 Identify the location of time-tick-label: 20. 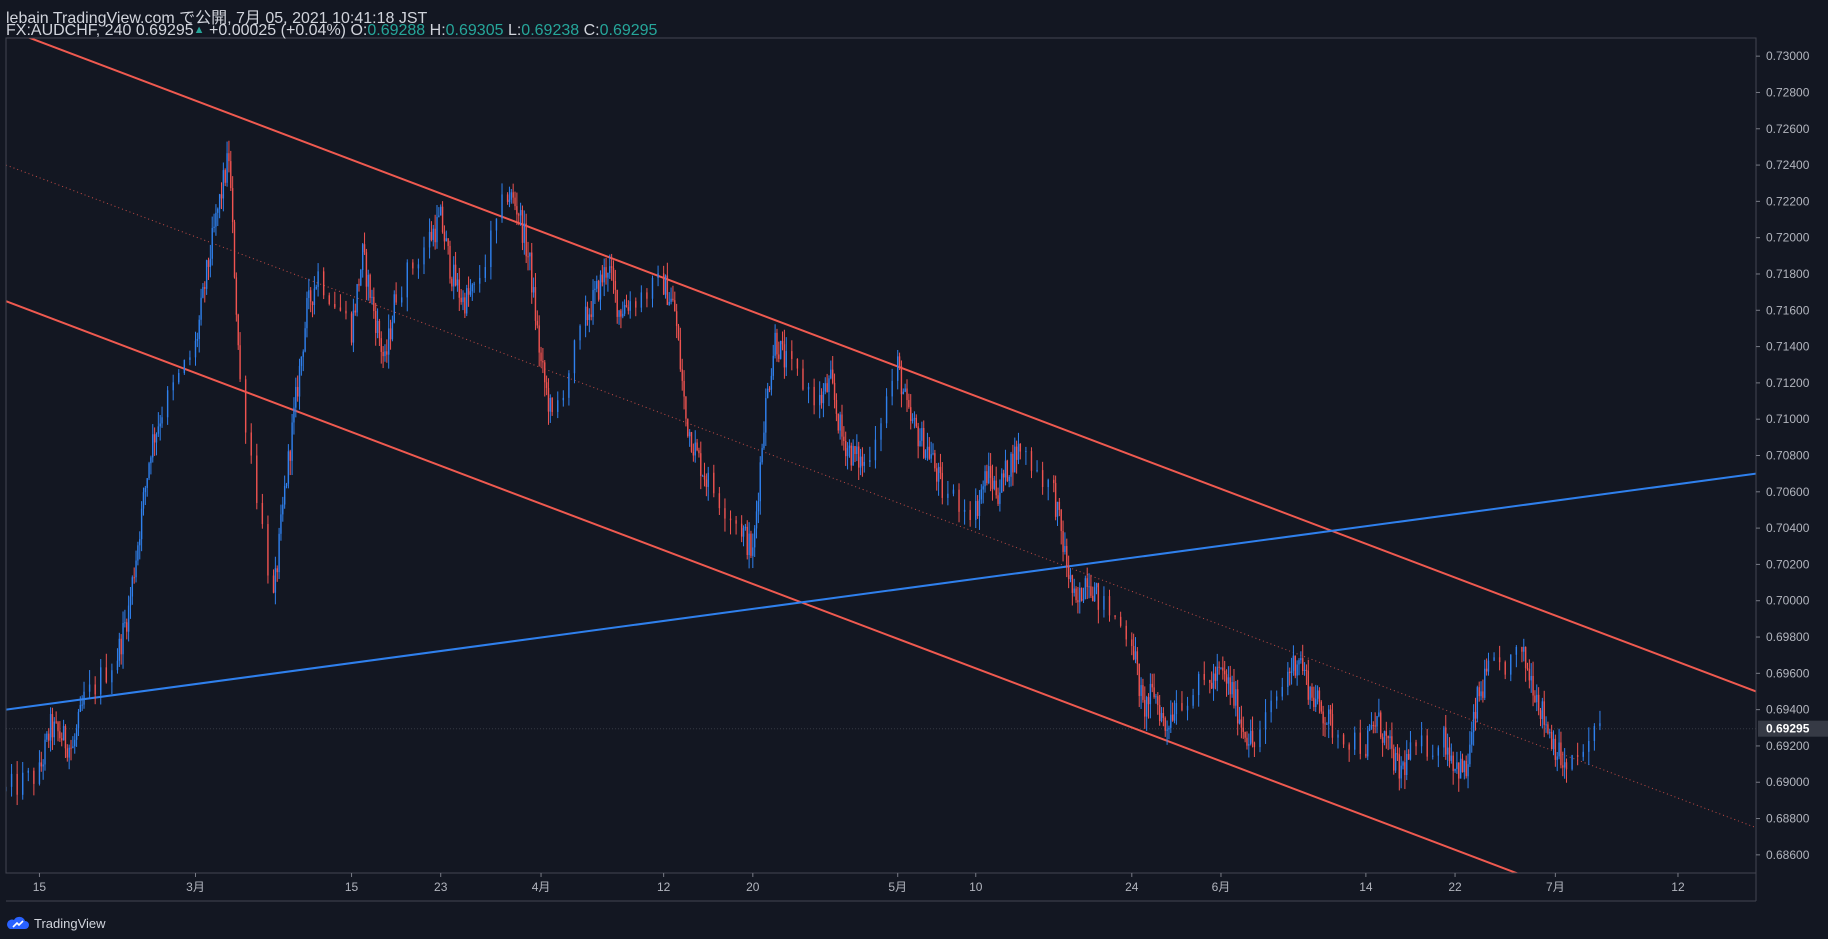
(753, 887).